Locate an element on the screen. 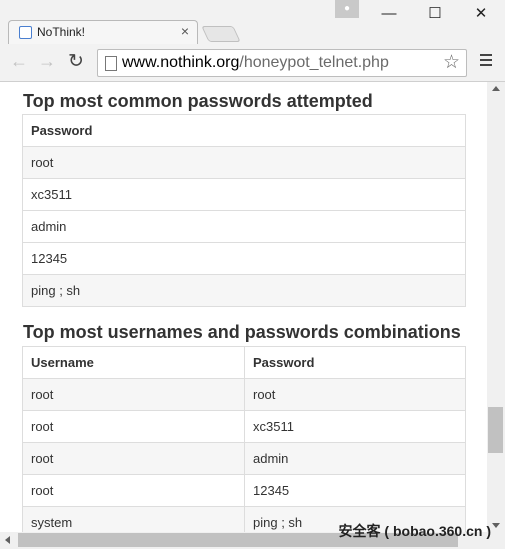 This screenshot has width=505, height=549. reload-icon: ↻ is located at coordinates (76, 61).